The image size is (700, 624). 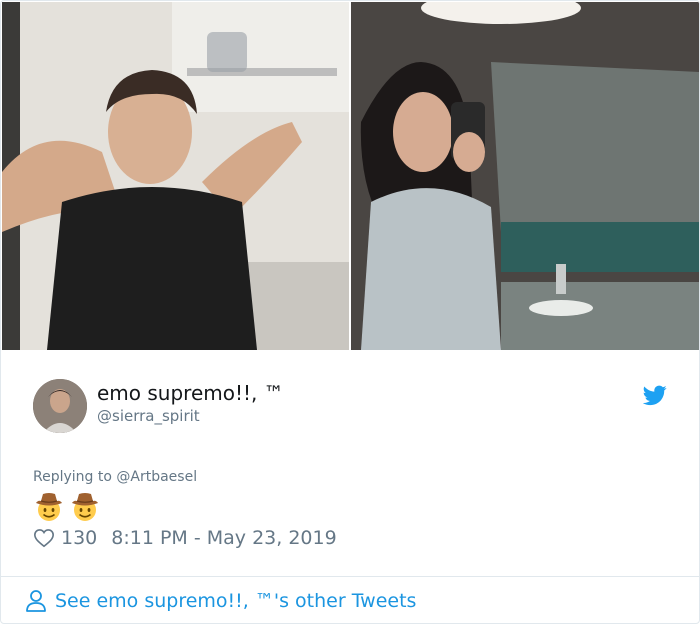 I want to click on tweet-text, so click(x=67, y=508).